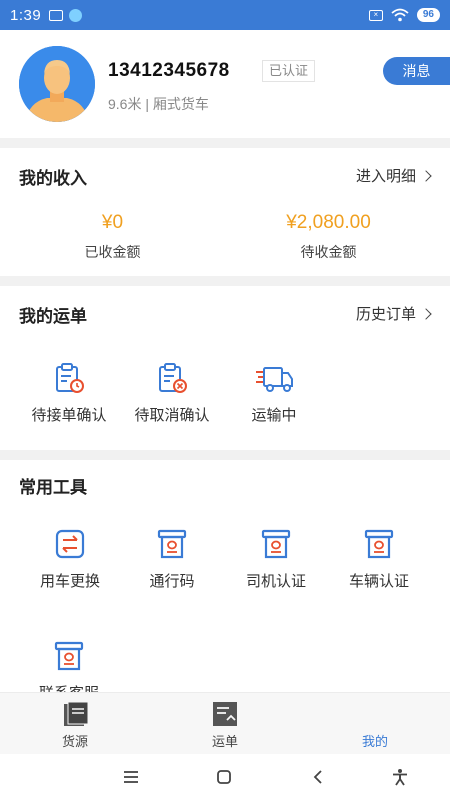  I want to click on message-button: 消息, so click(416, 71).